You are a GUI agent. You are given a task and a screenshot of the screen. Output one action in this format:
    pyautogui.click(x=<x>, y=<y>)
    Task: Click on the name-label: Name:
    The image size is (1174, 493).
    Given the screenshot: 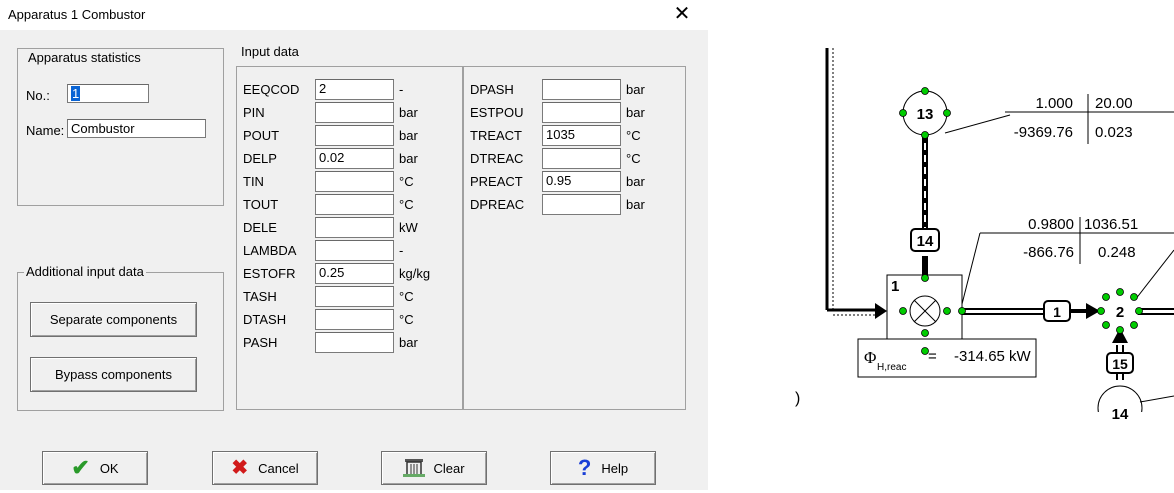 What is the action you would take?
    pyautogui.click(x=45, y=130)
    